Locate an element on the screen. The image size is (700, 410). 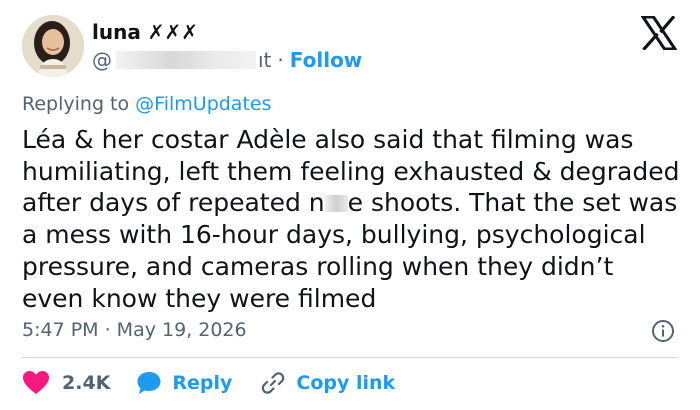
handle-suffix: ıt is located at coordinates (264, 60).